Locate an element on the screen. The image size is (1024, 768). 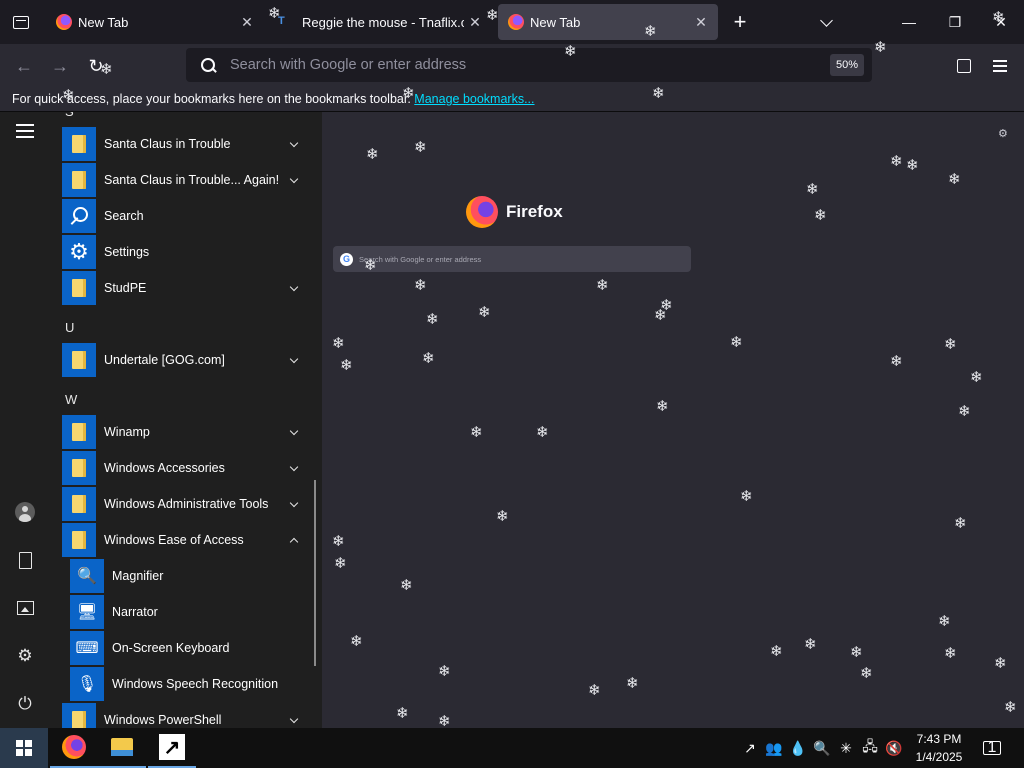
tray-search-icon: 🔍 is located at coordinates (822, 748).